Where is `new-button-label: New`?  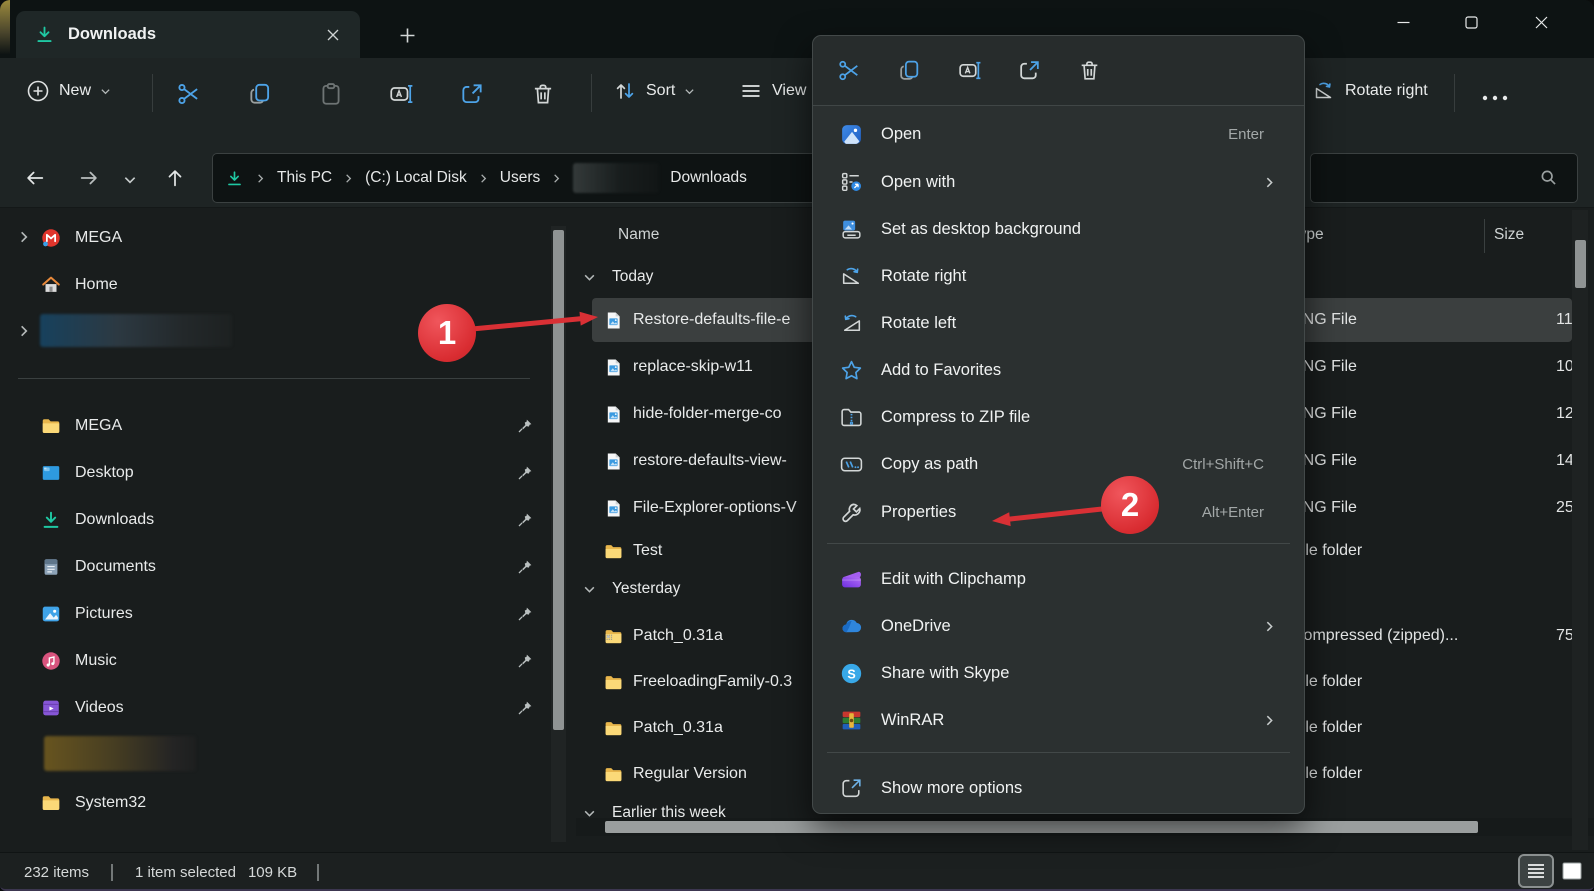
new-button-label: New is located at coordinates (75, 90).